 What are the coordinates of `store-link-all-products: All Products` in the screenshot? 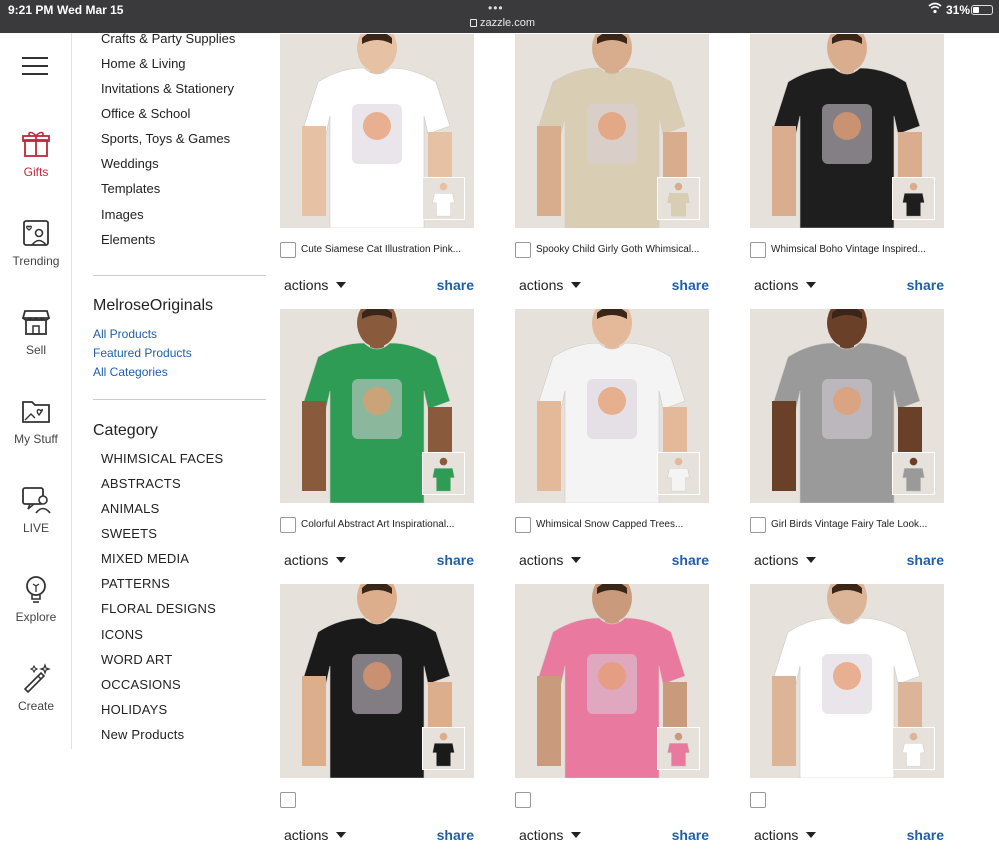 It's located at (125, 334).